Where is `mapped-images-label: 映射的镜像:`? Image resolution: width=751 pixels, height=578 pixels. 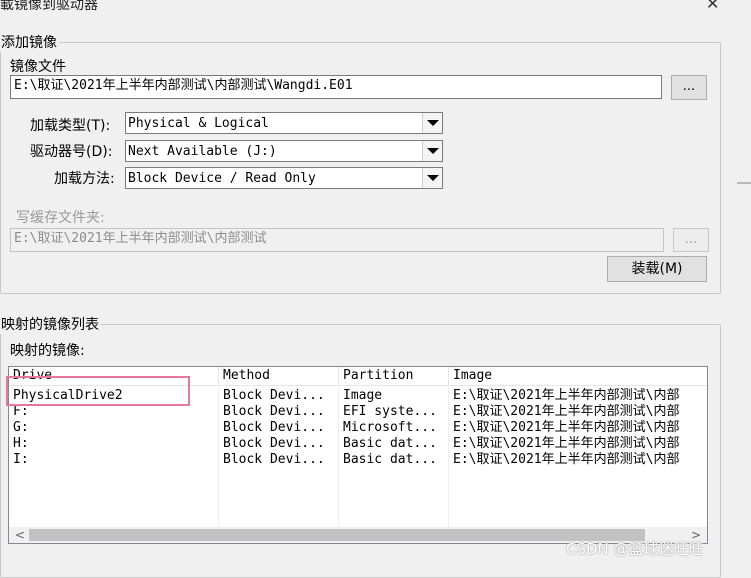 mapped-images-label: 映射的镜像: is located at coordinates (47, 351).